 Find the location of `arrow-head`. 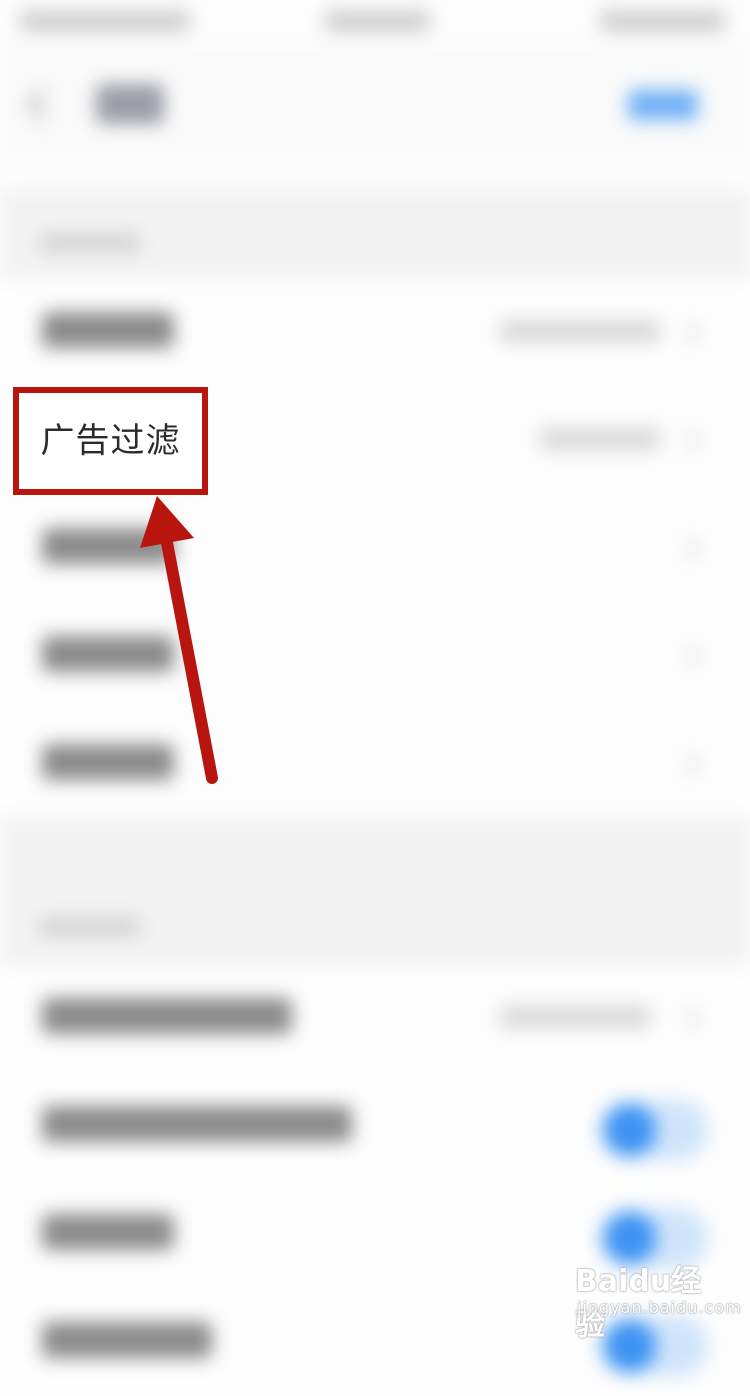

arrow-head is located at coordinates (167, 522).